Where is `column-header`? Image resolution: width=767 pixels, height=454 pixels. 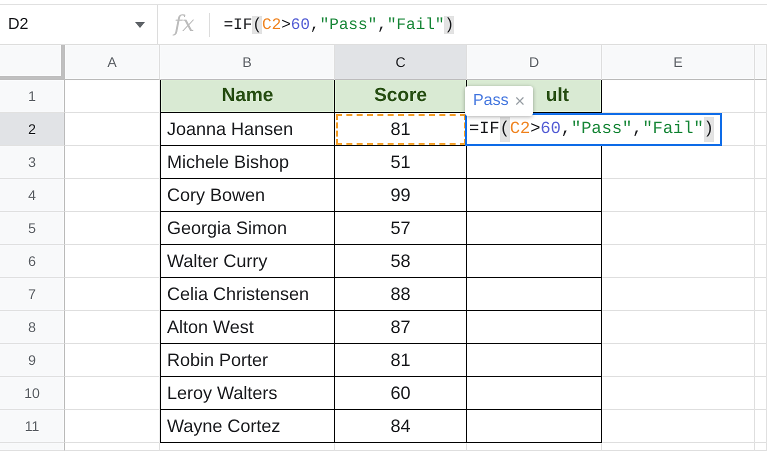 column-header is located at coordinates (761, 62).